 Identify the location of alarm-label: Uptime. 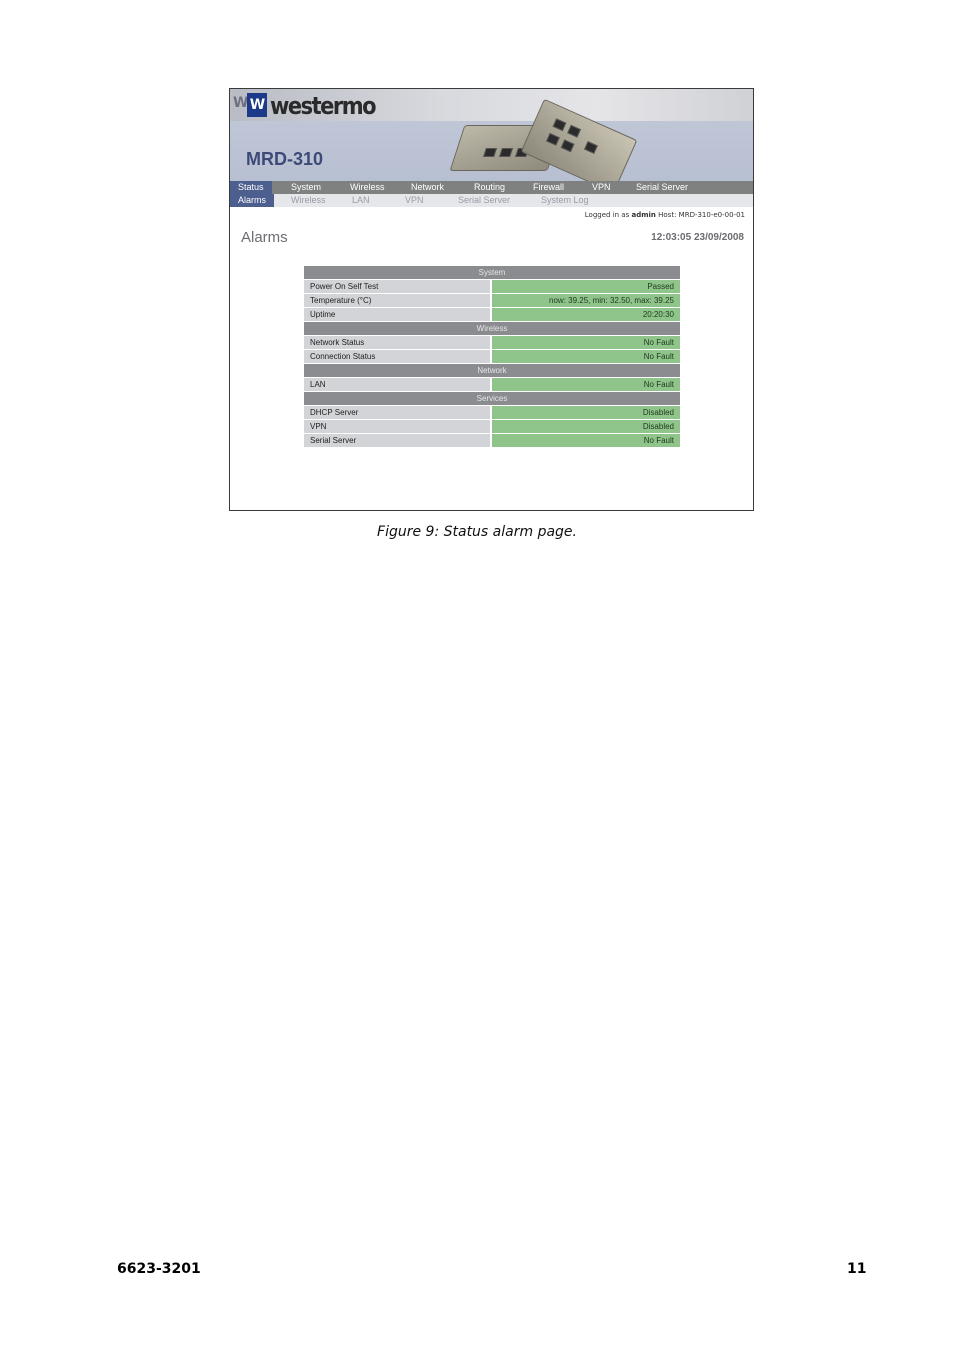
(398, 314).